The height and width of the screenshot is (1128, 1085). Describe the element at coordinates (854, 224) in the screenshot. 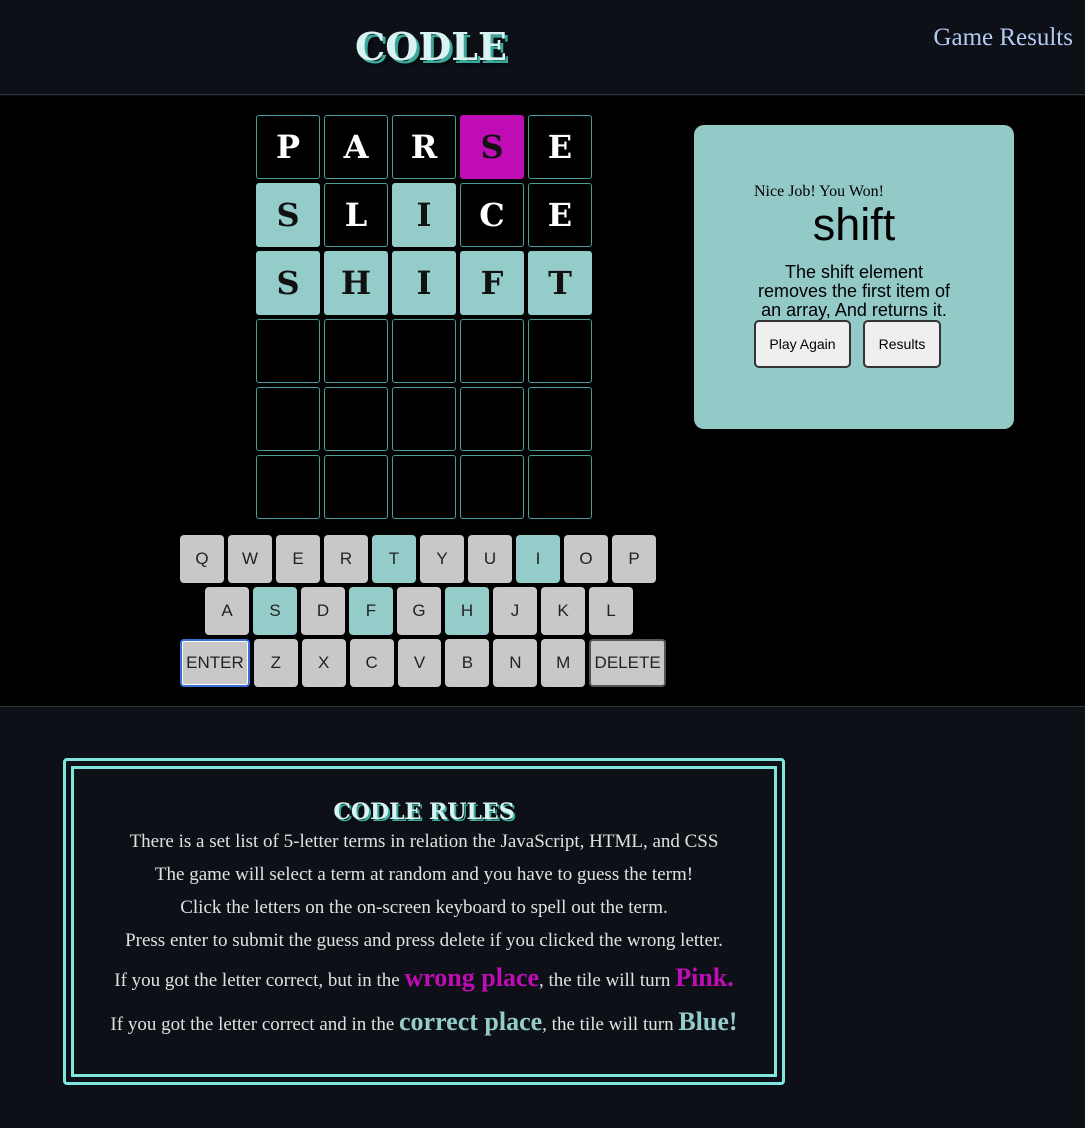

I see `answer-word: shift` at that location.